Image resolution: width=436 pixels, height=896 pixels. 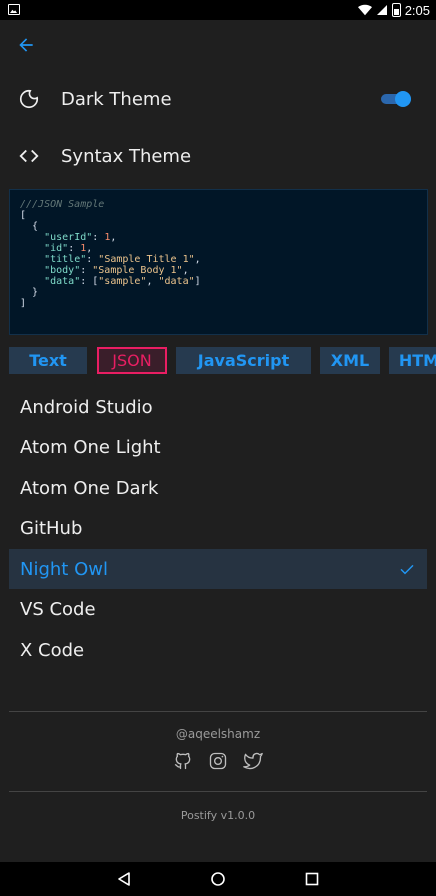 What do you see at coordinates (218, 407) in the screenshot?
I see `theme-item-android-studio: Android Studio` at bounding box center [218, 407].